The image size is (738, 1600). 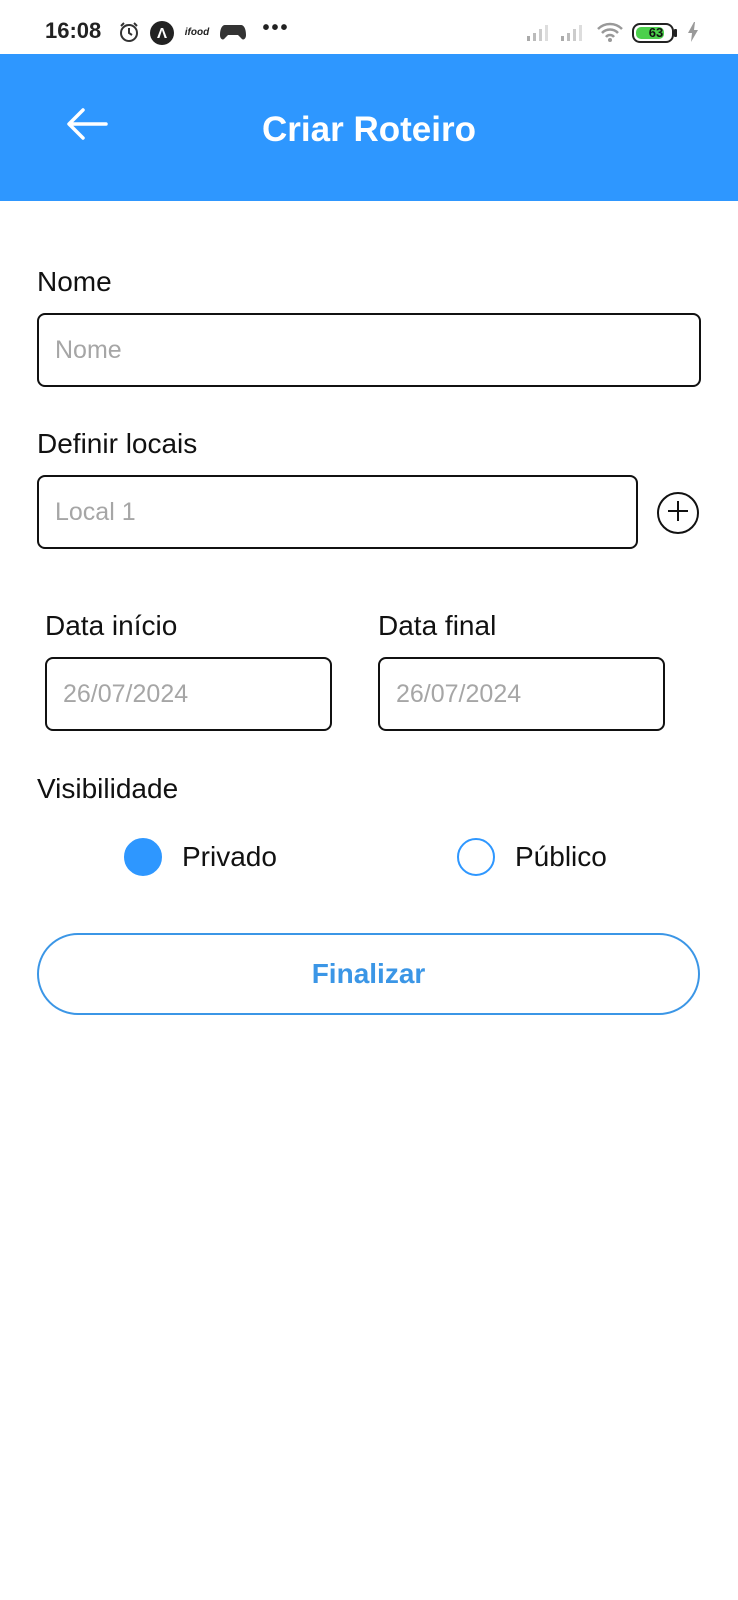 What do you see at coordinates (610, 32) in the screenshot?
I see `wifi-icon` at bounding box center [610, 32].